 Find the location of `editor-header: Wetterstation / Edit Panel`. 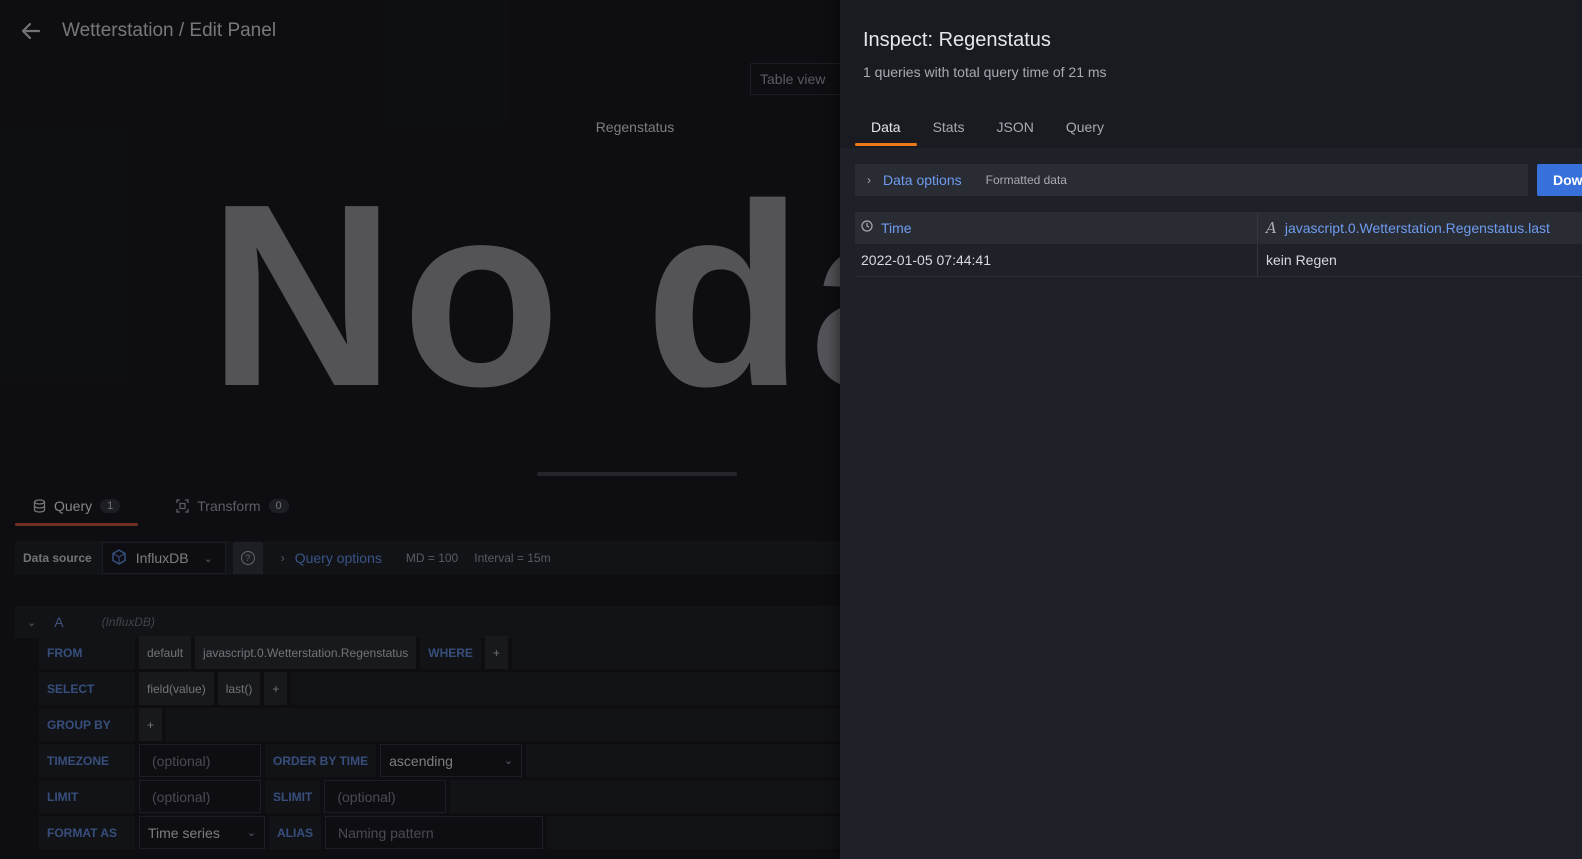

editor-header: Wetterstation / Edit Panel is located at coordinates (420, 31).